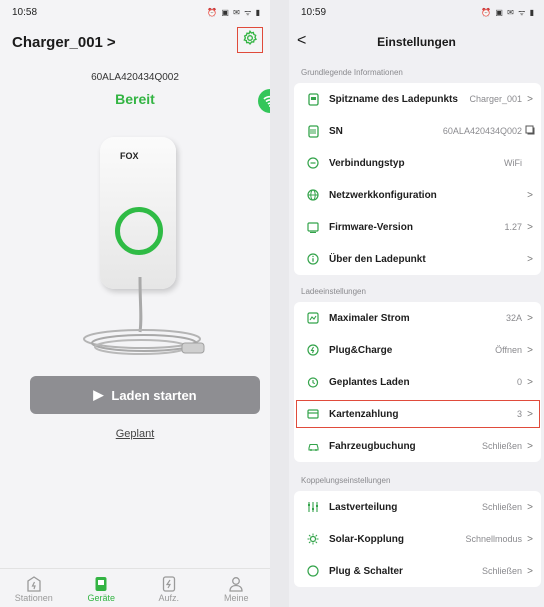 The height and width of the screenshot is (607, 544). Describe the element at coordinates (313, 259) in the screenshot. I see `info-icon` at that location.